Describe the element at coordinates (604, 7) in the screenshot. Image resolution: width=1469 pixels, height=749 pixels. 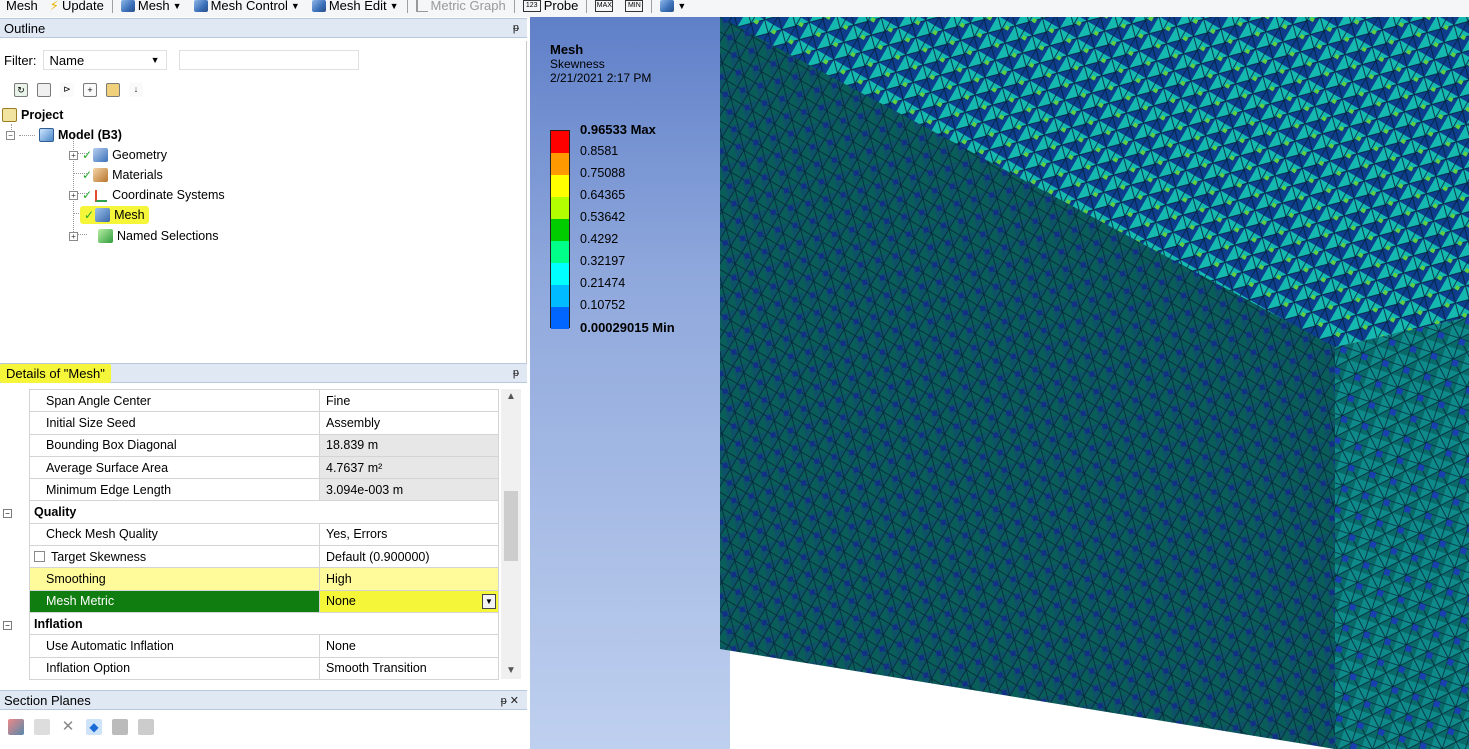
I see `max-button: MAX` at that location.